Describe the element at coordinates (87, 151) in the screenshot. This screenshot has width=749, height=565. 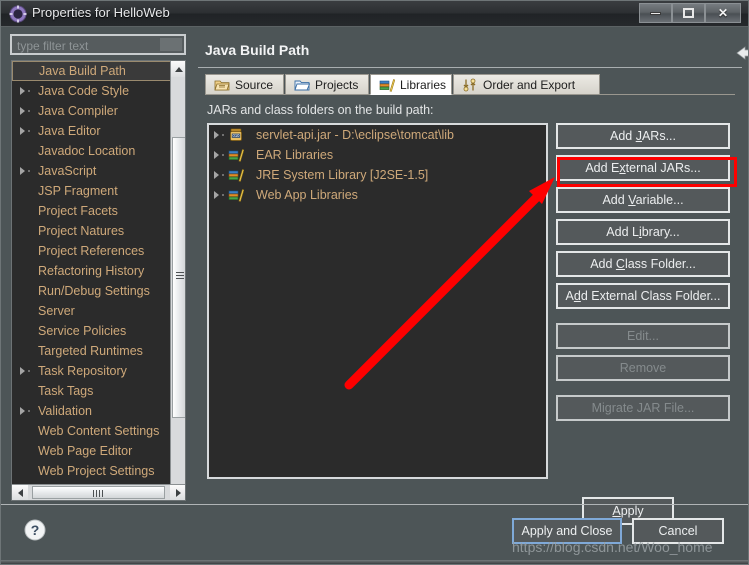
I see `sidebar-item-label: Javadoc Location` at that location.